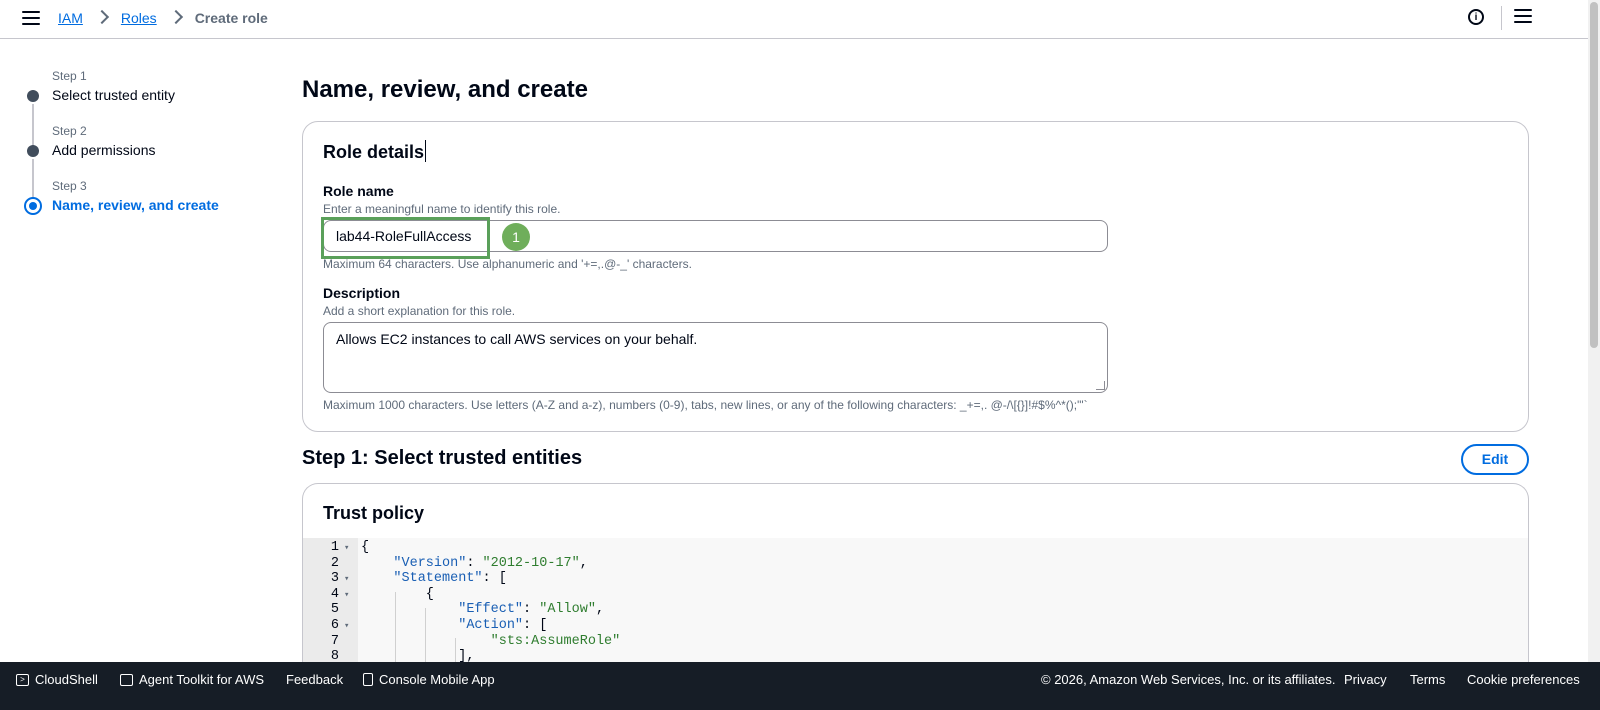 This screenshot has height=710, width=1600. Describe the element at coordinates (442, 458) in the screenshot. I see `step1-section-title: Step 1: Select trusted entities` at that location.